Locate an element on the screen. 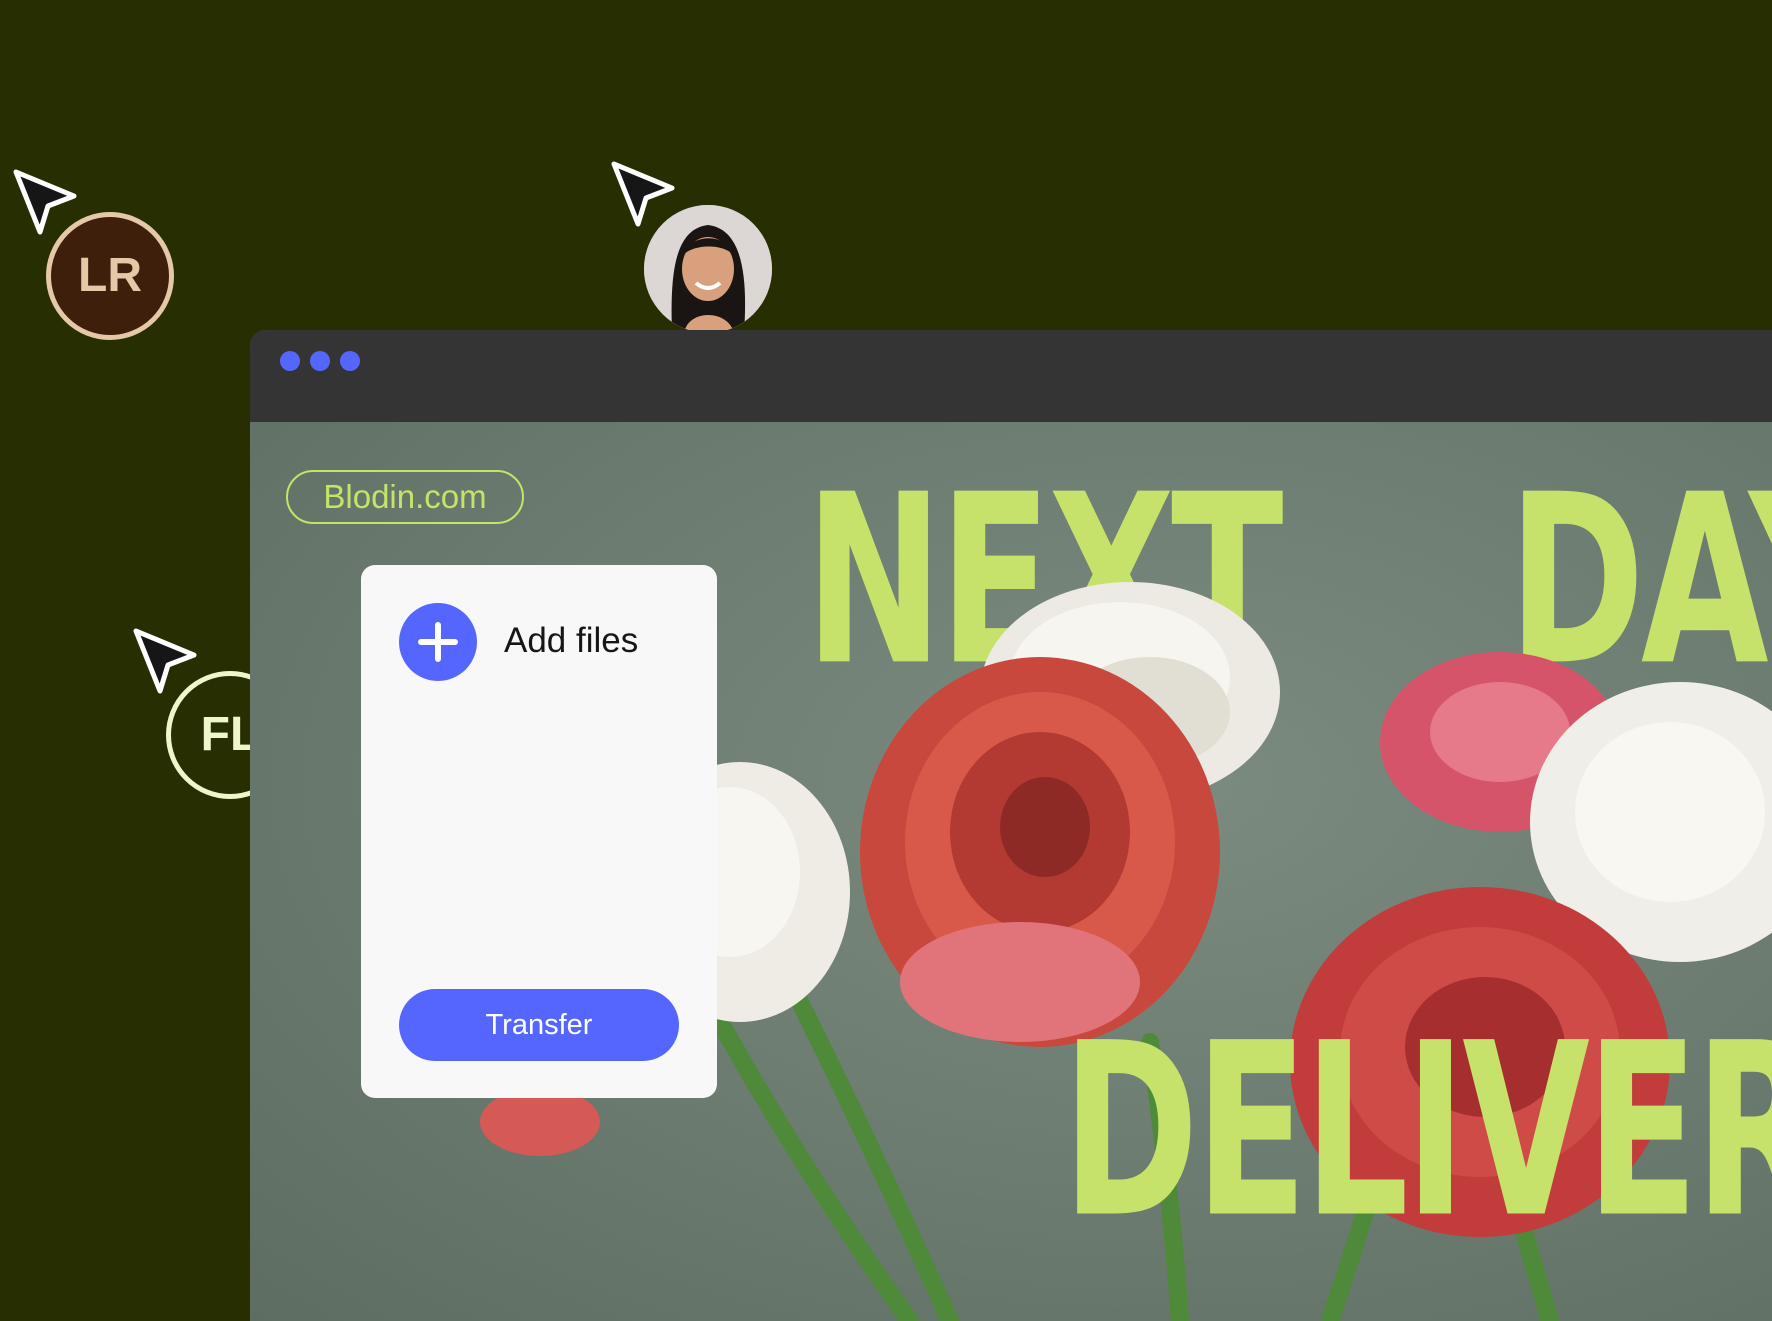 The height and width of the screenshot is (1321, 1772). avatar-photo is located at coordinates (708, 269).